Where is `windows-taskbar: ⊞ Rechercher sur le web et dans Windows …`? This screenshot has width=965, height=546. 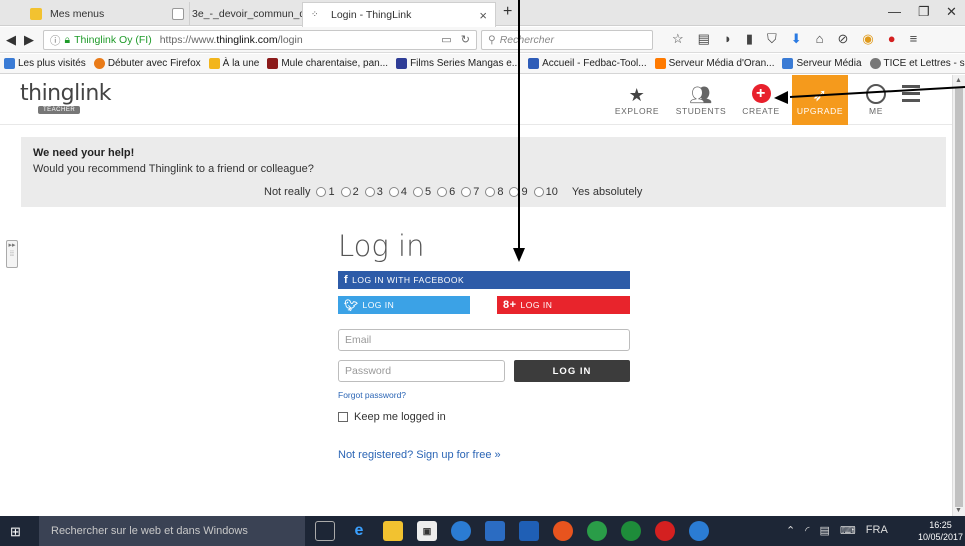
windows-taskbar: ⊞ Rechercher sur le web et dans Windows … is located at coordinates (482, 531).